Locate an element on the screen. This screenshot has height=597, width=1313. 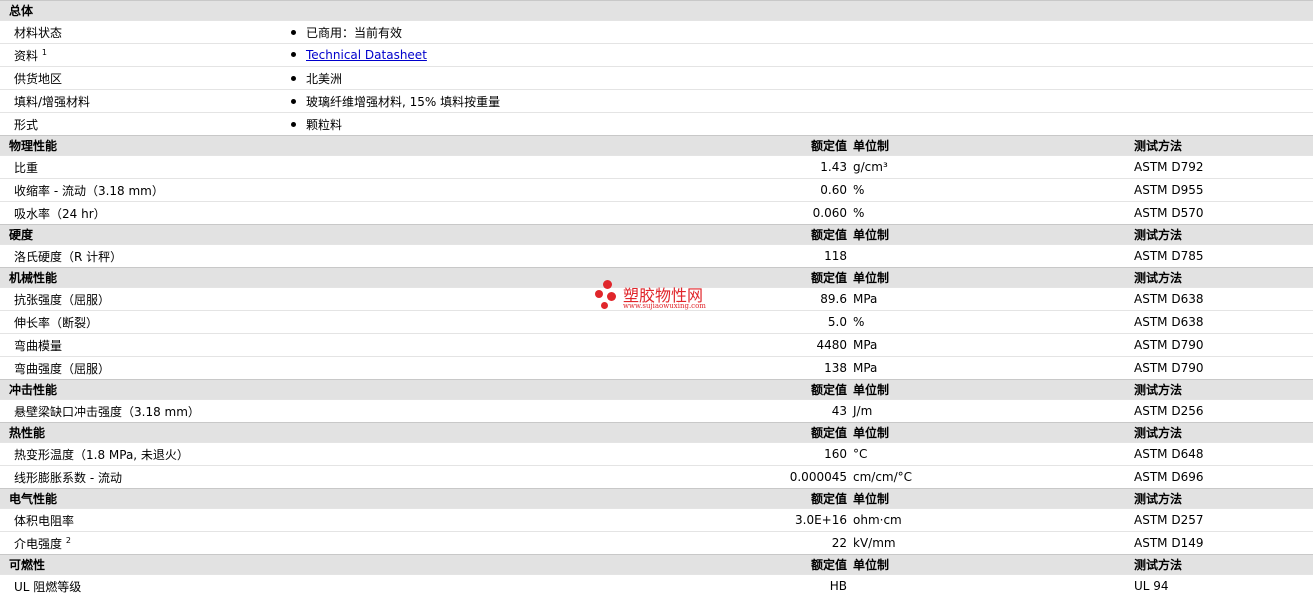
property-label: 供货地区 is located at coordinates (141, 78).